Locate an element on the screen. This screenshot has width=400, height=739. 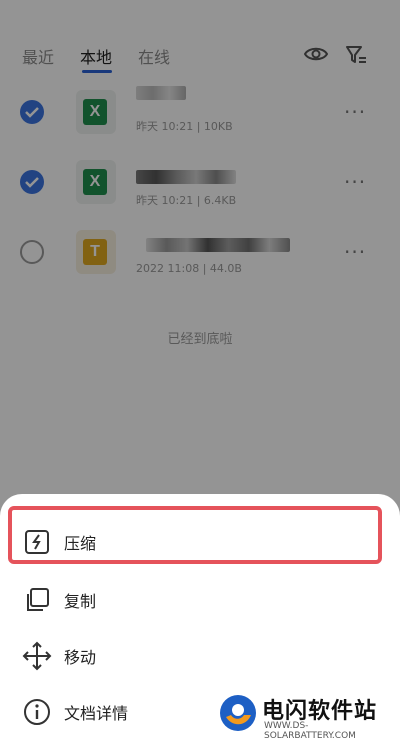
highlight-frame is located at coordinates (195, 535).